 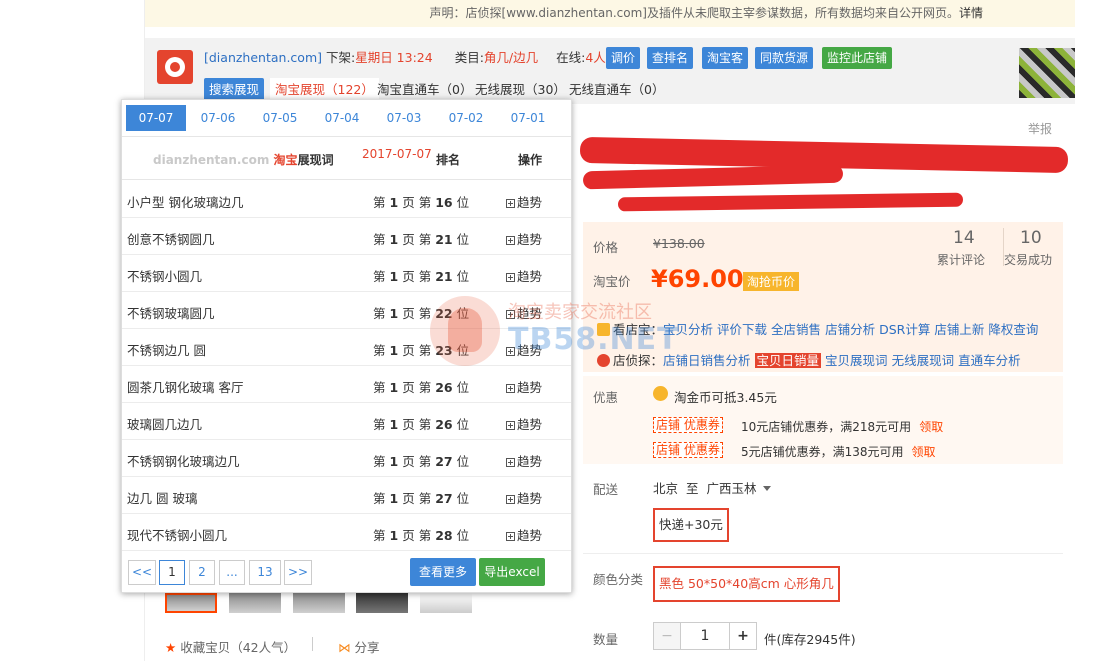 What do you see at coordinates (670, 58) in the screenshot?
I see `check-rank-button: 查排名` at bounding box center [670, 58].